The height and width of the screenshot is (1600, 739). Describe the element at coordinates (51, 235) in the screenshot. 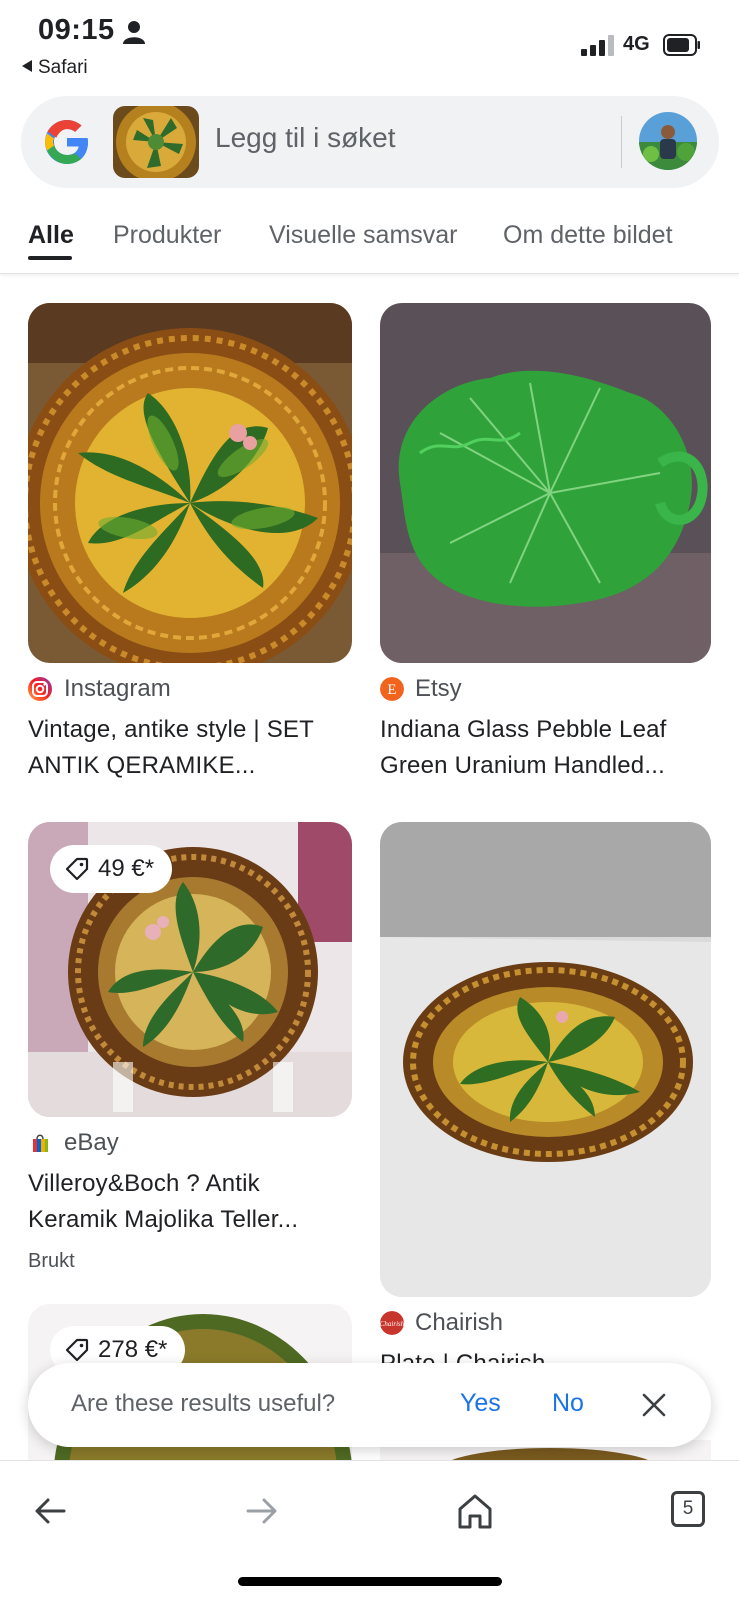

I see `tab-alle: Alle` at that location.